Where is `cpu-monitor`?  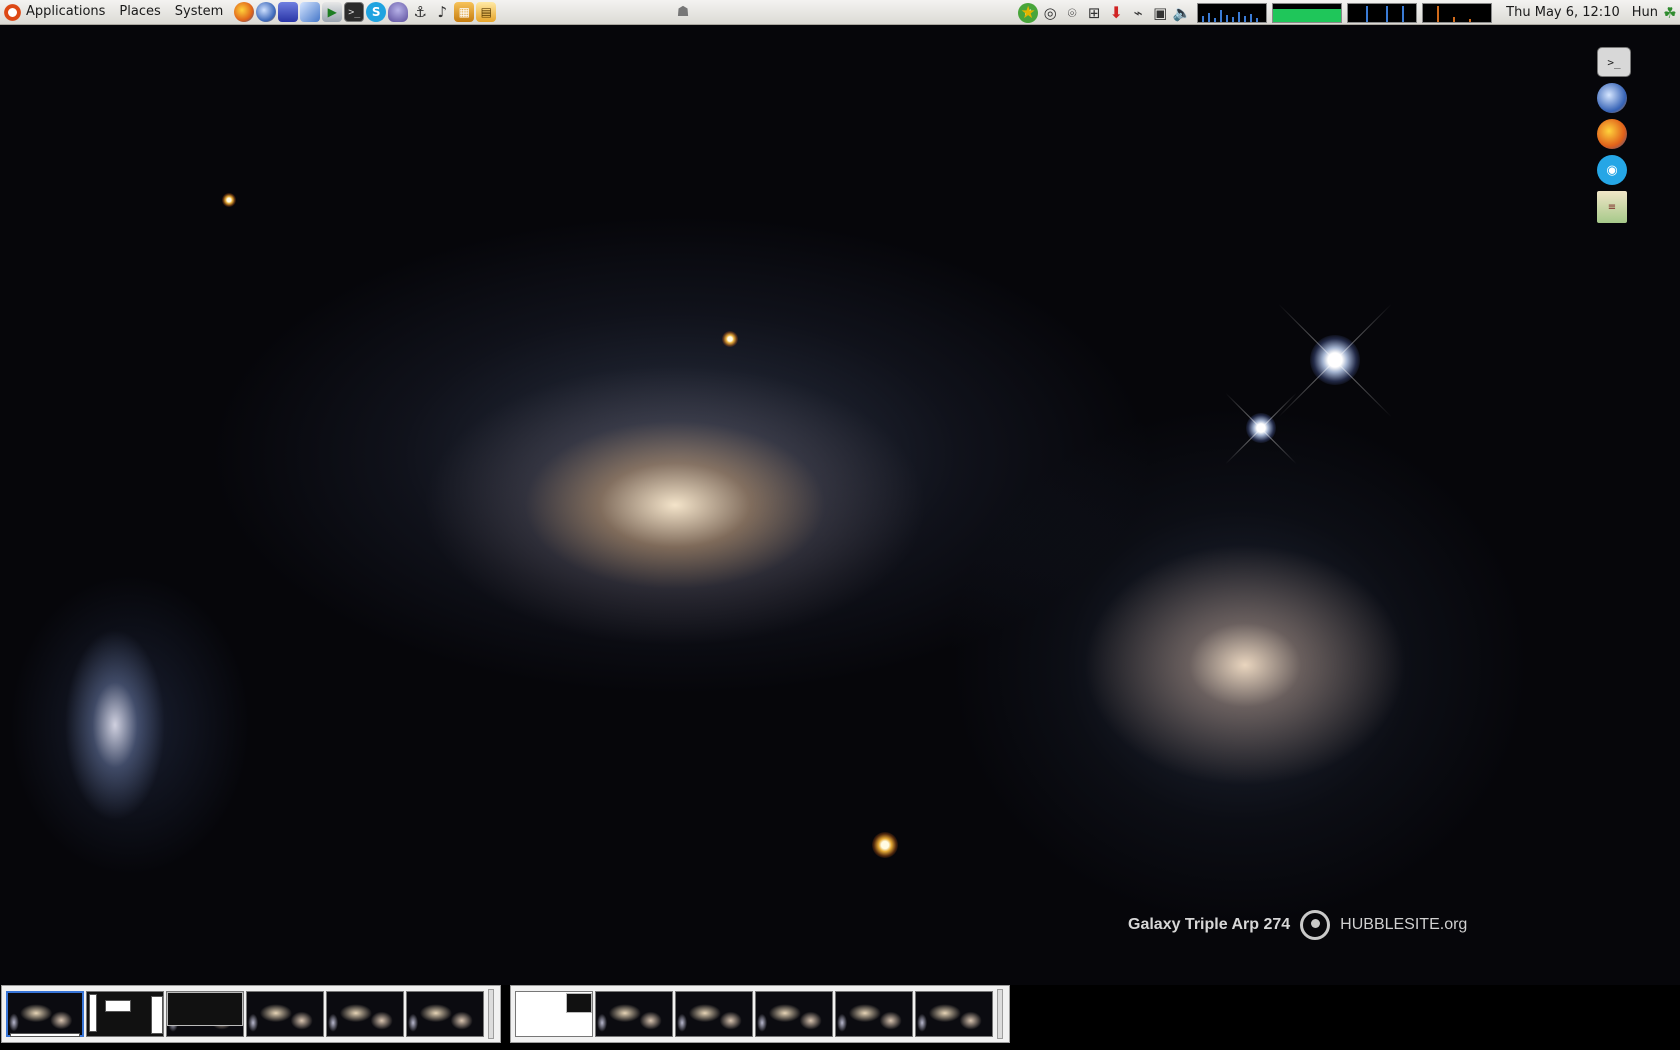 cpu-monitor is located at coordinates (1232, 12).